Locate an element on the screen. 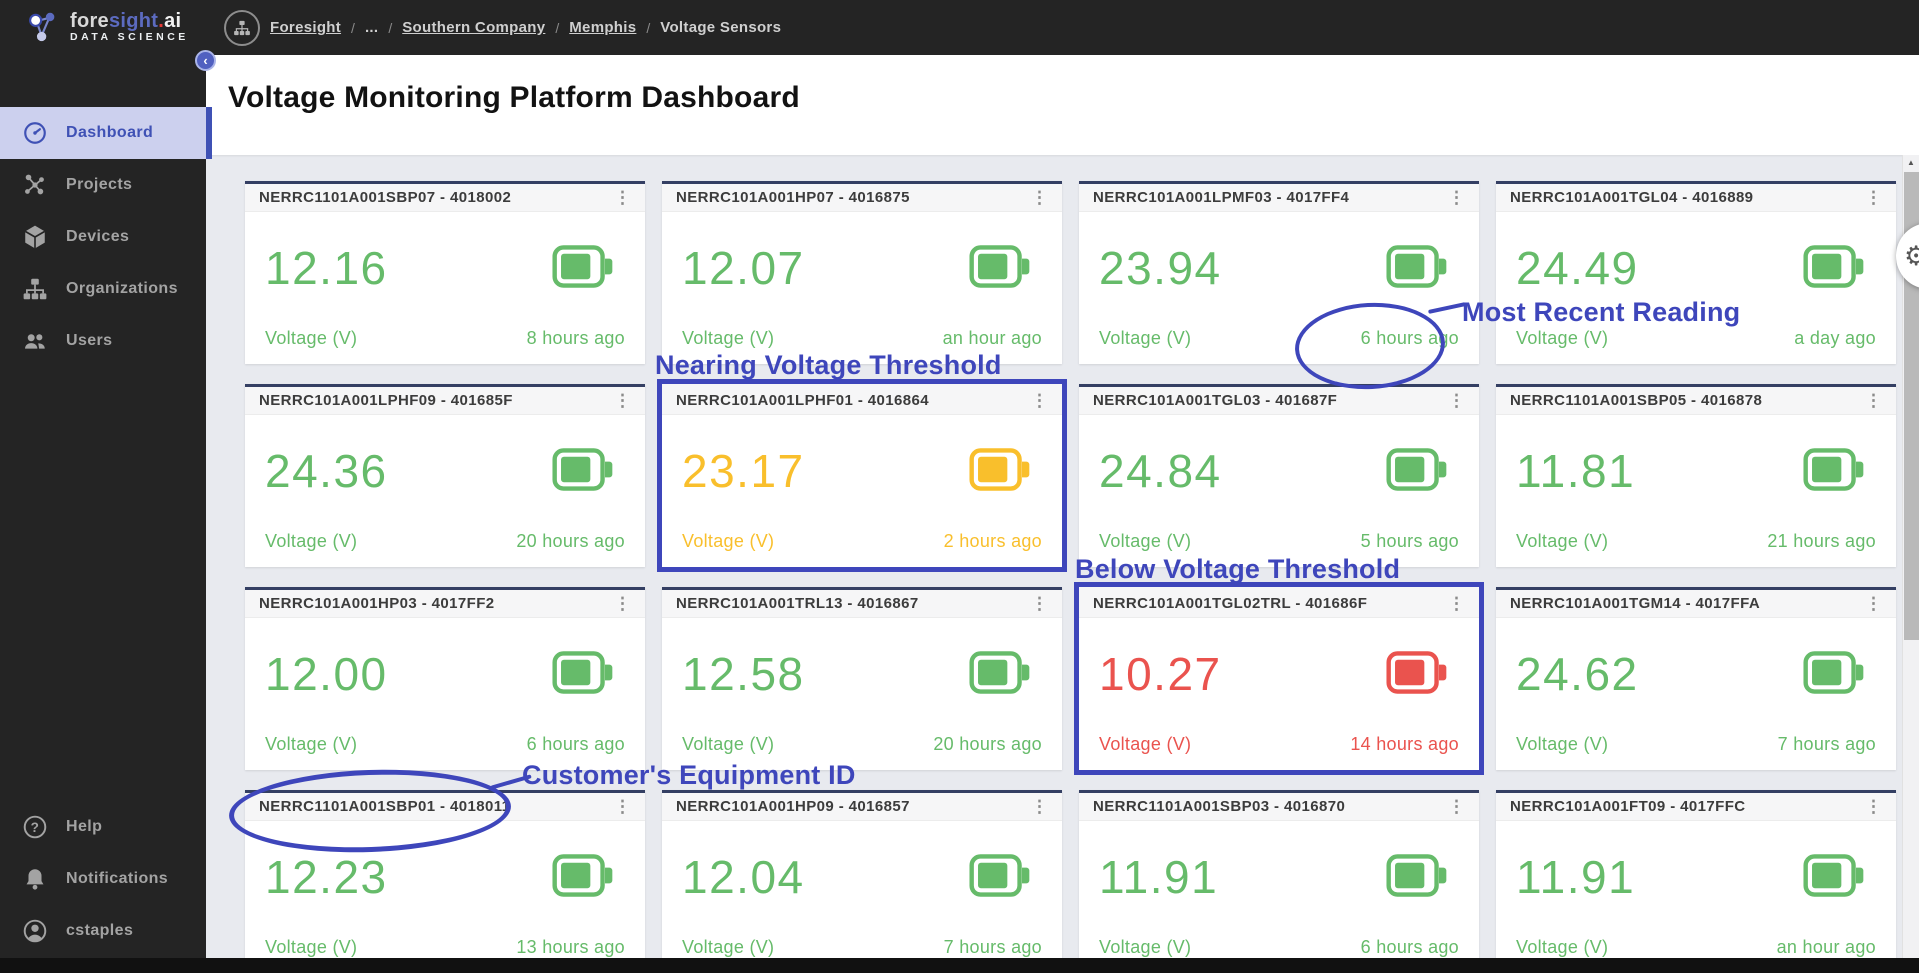 The width and height of the screenshot is (1919, 973). collapse-sidebar-button: ‹ is located at coordinates (205, 60).